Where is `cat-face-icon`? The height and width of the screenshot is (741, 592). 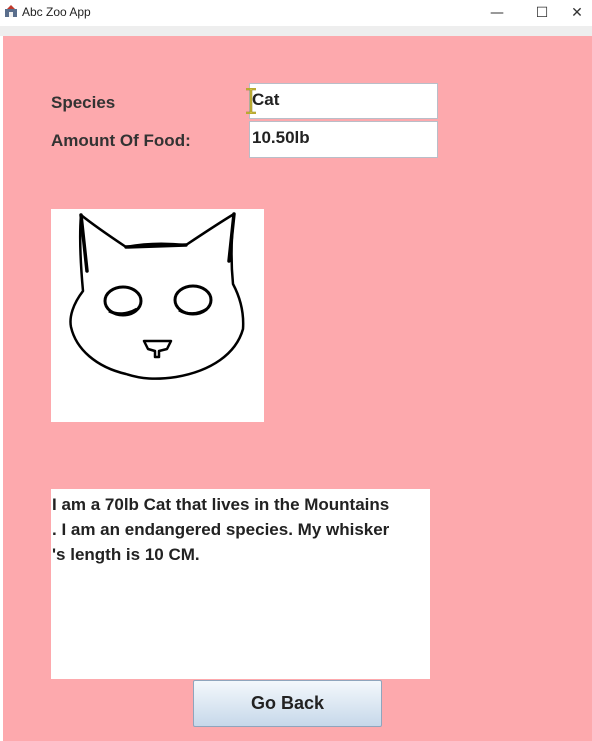
cat-face-icon is located at coordinates (157, 296).